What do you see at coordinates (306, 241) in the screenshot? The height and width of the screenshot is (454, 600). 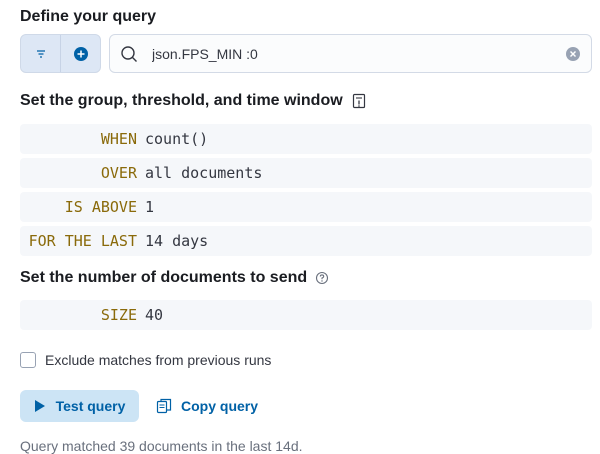 I see `time-window-expression: FOR THE LAST 14 days` at bounding box center [306, 241].